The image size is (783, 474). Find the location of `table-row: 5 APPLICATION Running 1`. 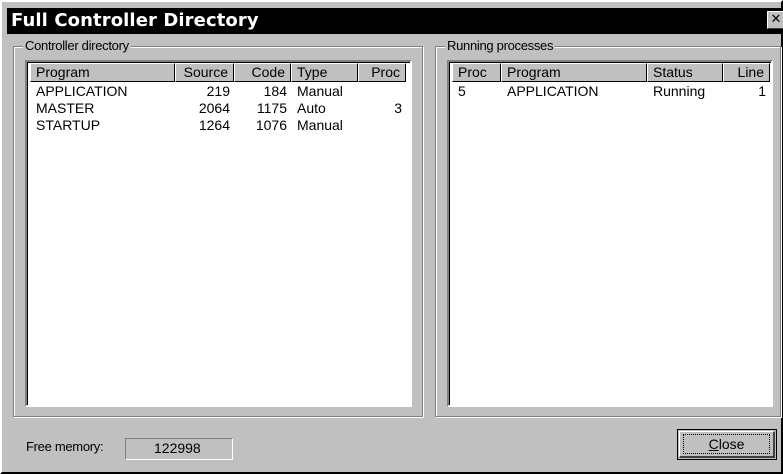

table-row: 5 APPLICATION Running 1 is located at coordinates (612, 91).